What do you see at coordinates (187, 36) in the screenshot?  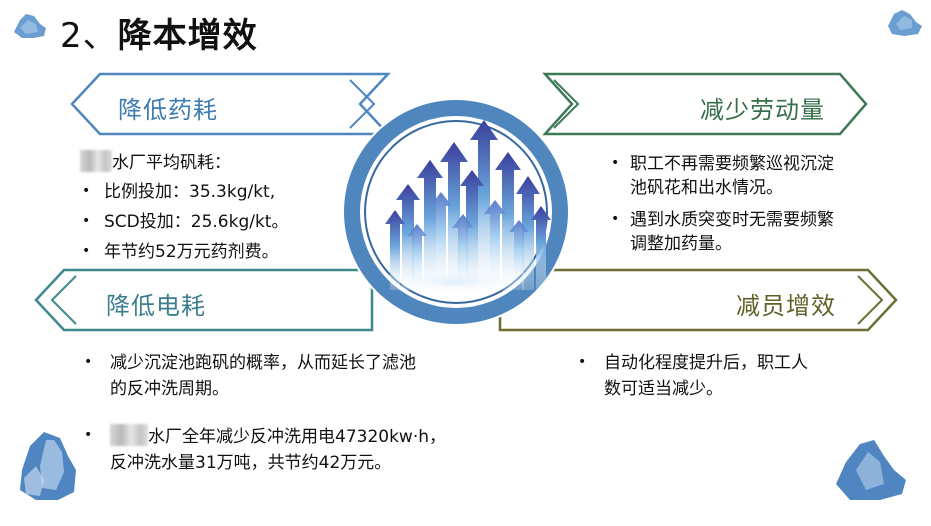 I see `title-text: 降本增效` at bounding box center [187, 36].